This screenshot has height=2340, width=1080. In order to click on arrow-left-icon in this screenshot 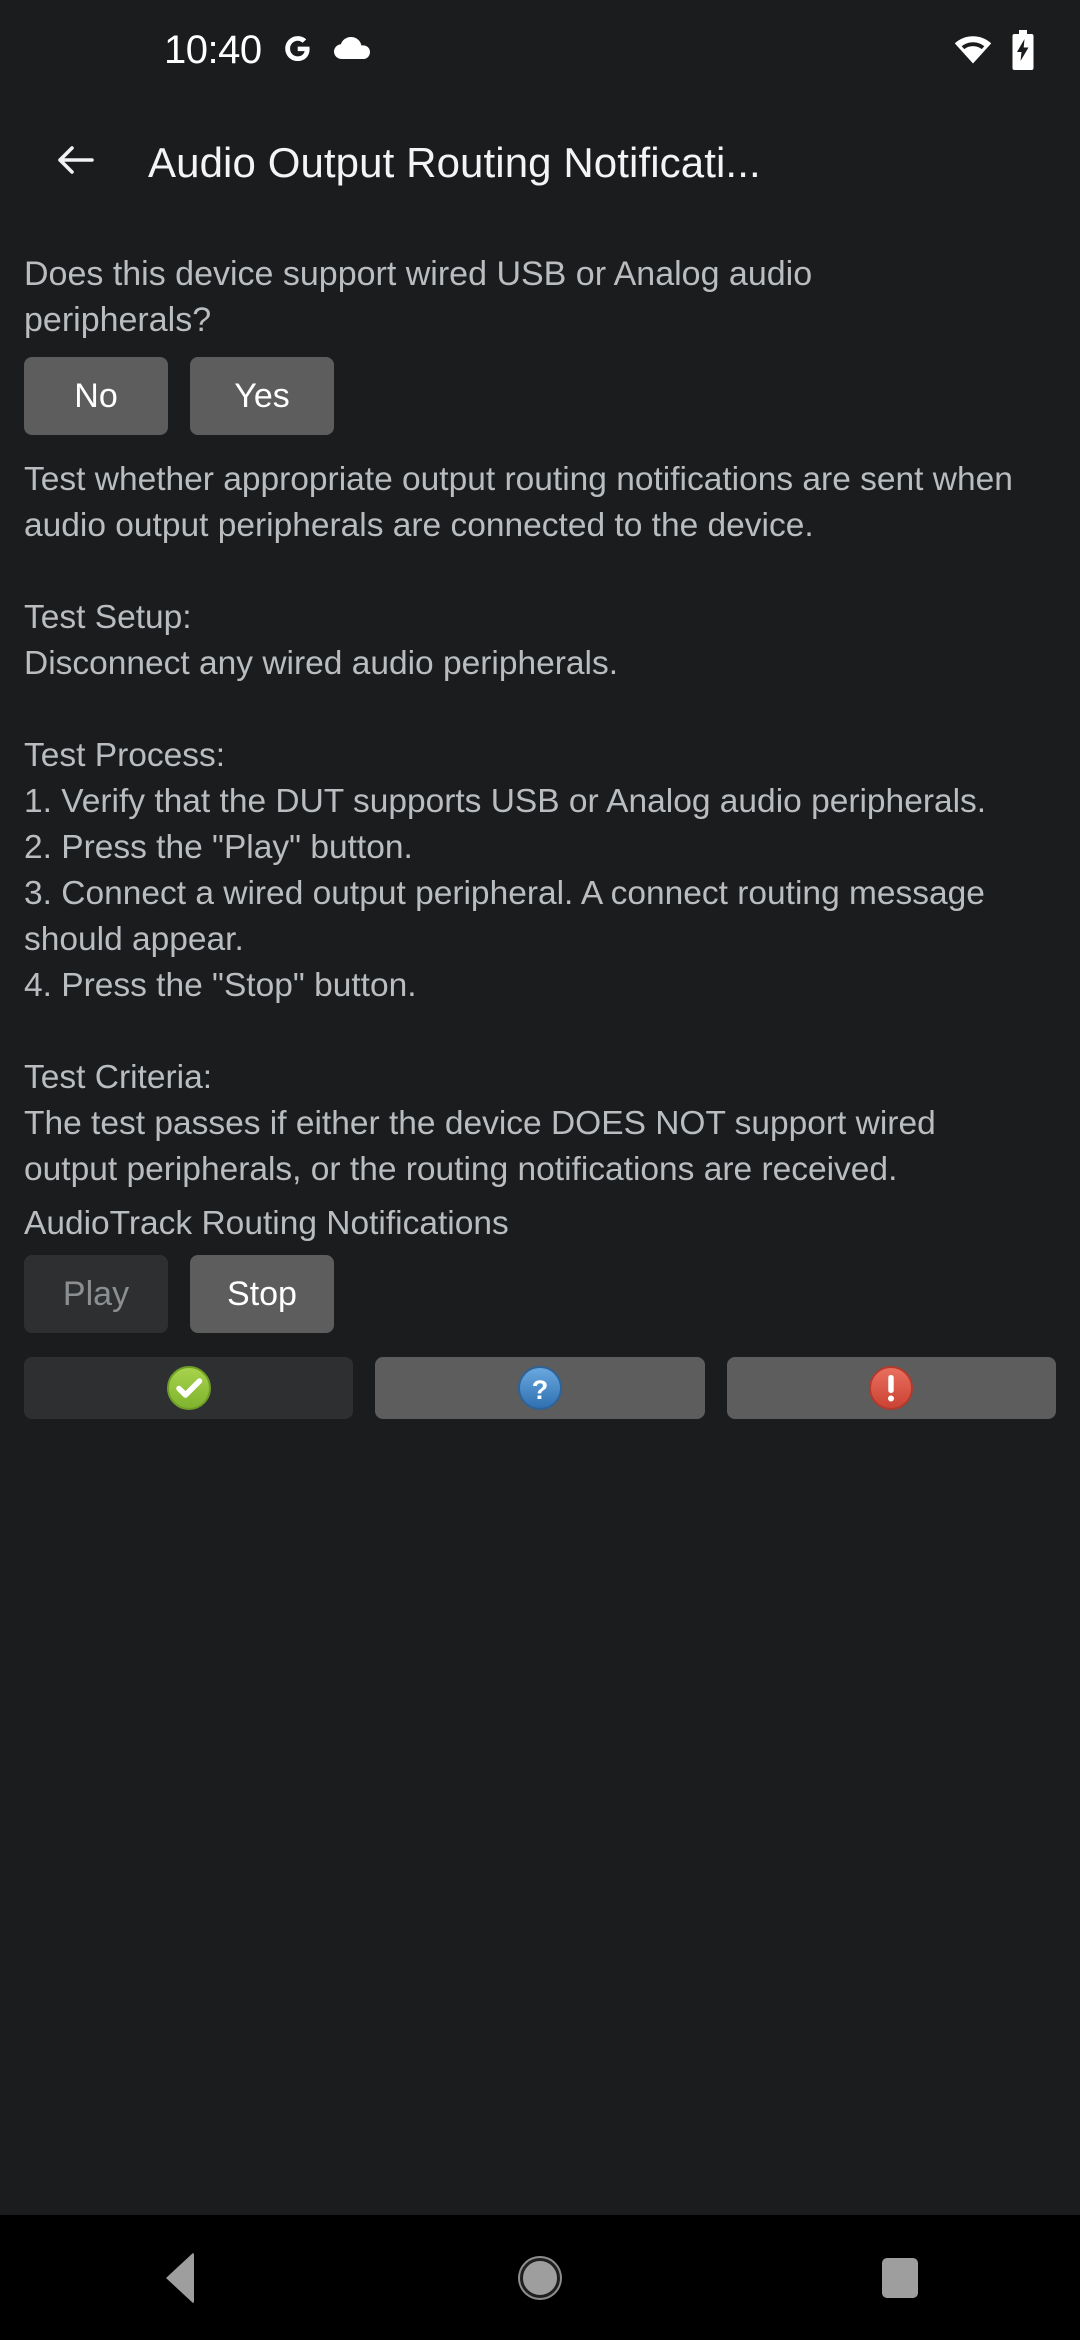, I will do `click(76, 162)`.